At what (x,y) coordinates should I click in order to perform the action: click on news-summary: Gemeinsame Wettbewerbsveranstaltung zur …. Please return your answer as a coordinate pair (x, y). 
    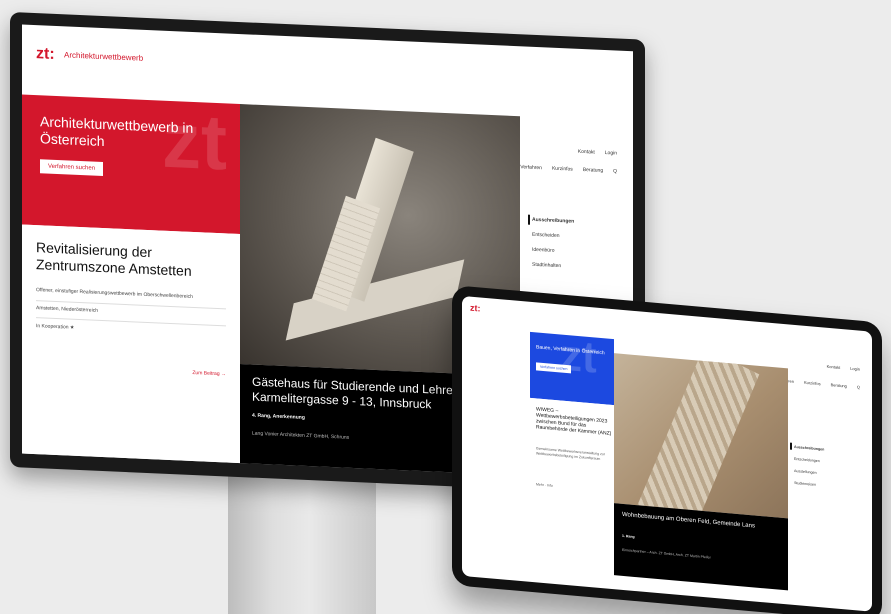
    Looking at the image, I should click on (570, 453).